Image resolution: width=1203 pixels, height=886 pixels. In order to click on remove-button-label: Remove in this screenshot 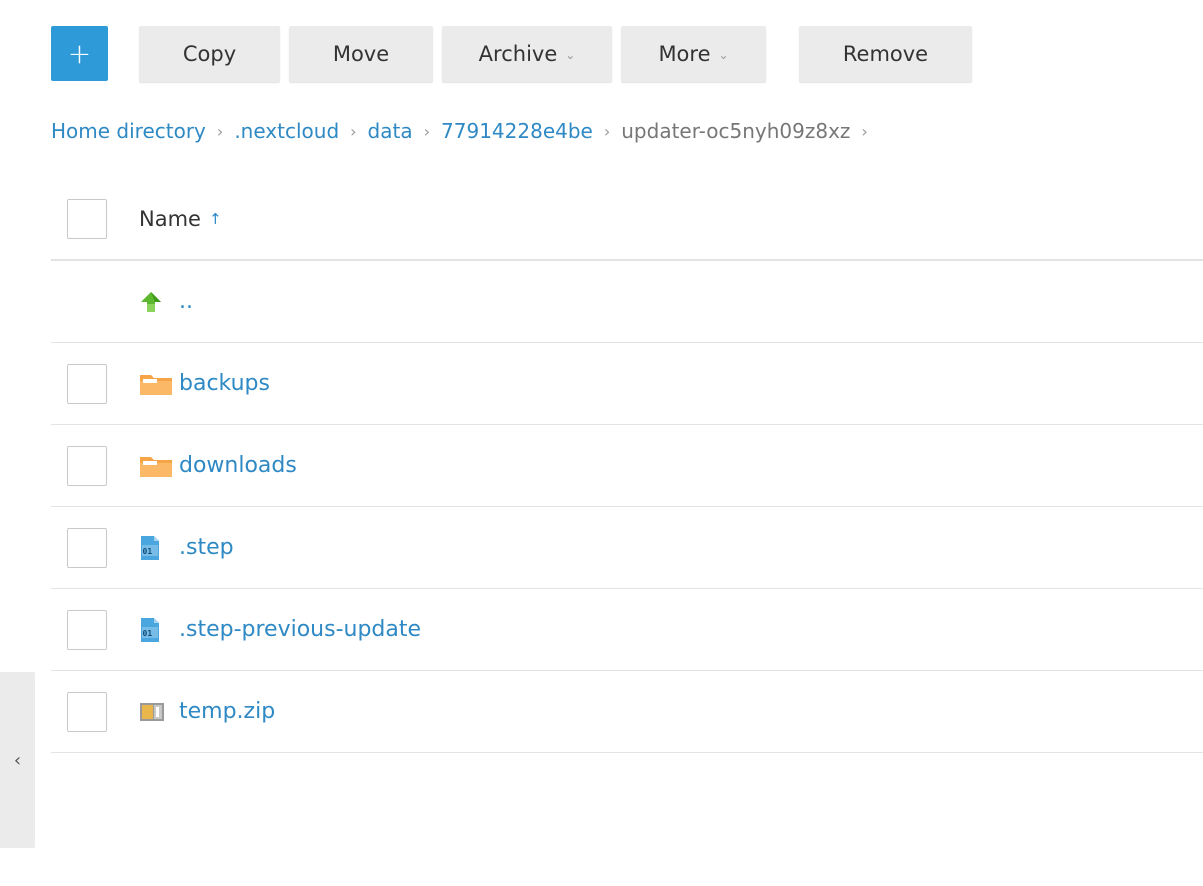, I will do `click(885, 54)`.